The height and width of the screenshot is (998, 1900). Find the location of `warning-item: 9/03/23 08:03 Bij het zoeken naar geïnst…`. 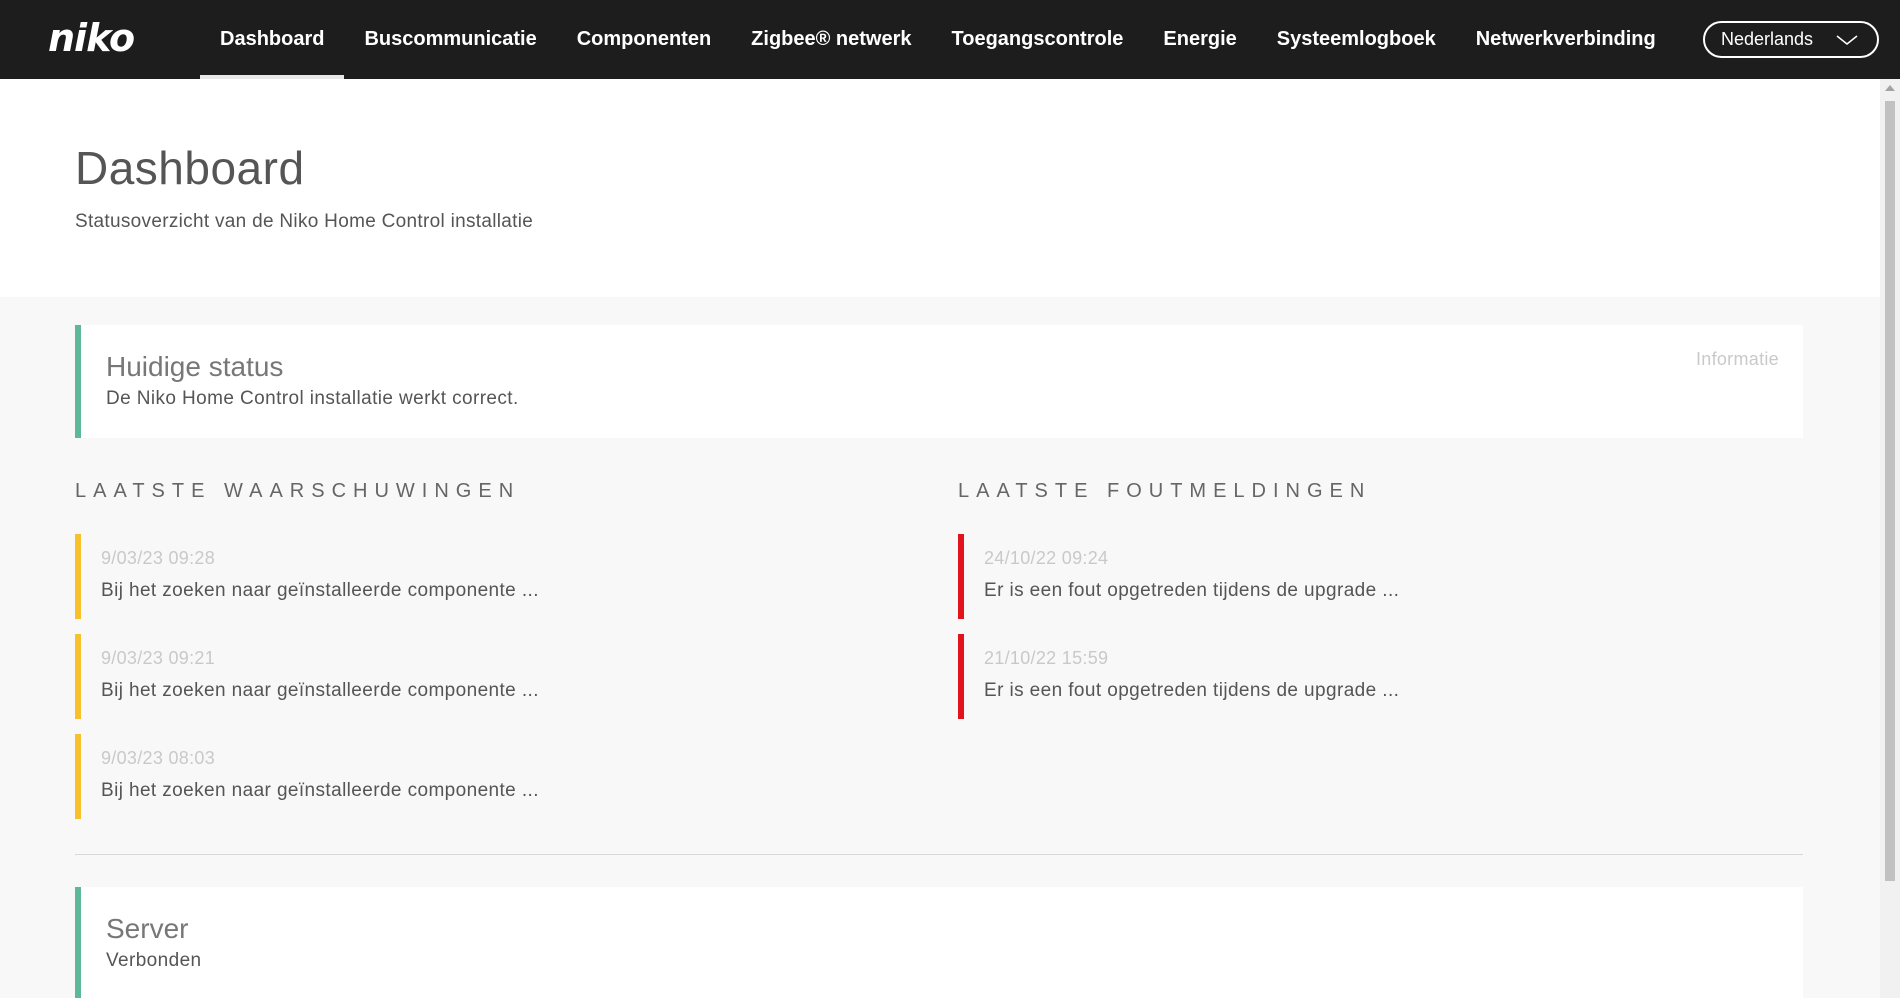

warning-item: 9/03/23 08:03 Bij het zoeken naar geïnst… is located at coordinates (425, 776).